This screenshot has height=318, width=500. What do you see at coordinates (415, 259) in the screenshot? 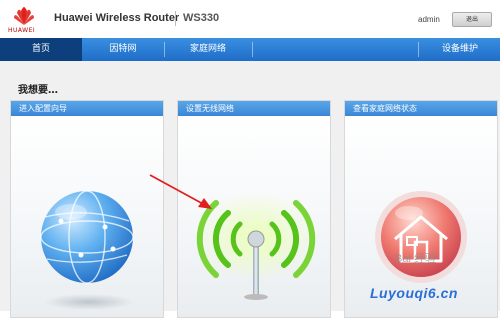
I see `baidu-watermark: Bai 经验` at bounding box center [415, 259].